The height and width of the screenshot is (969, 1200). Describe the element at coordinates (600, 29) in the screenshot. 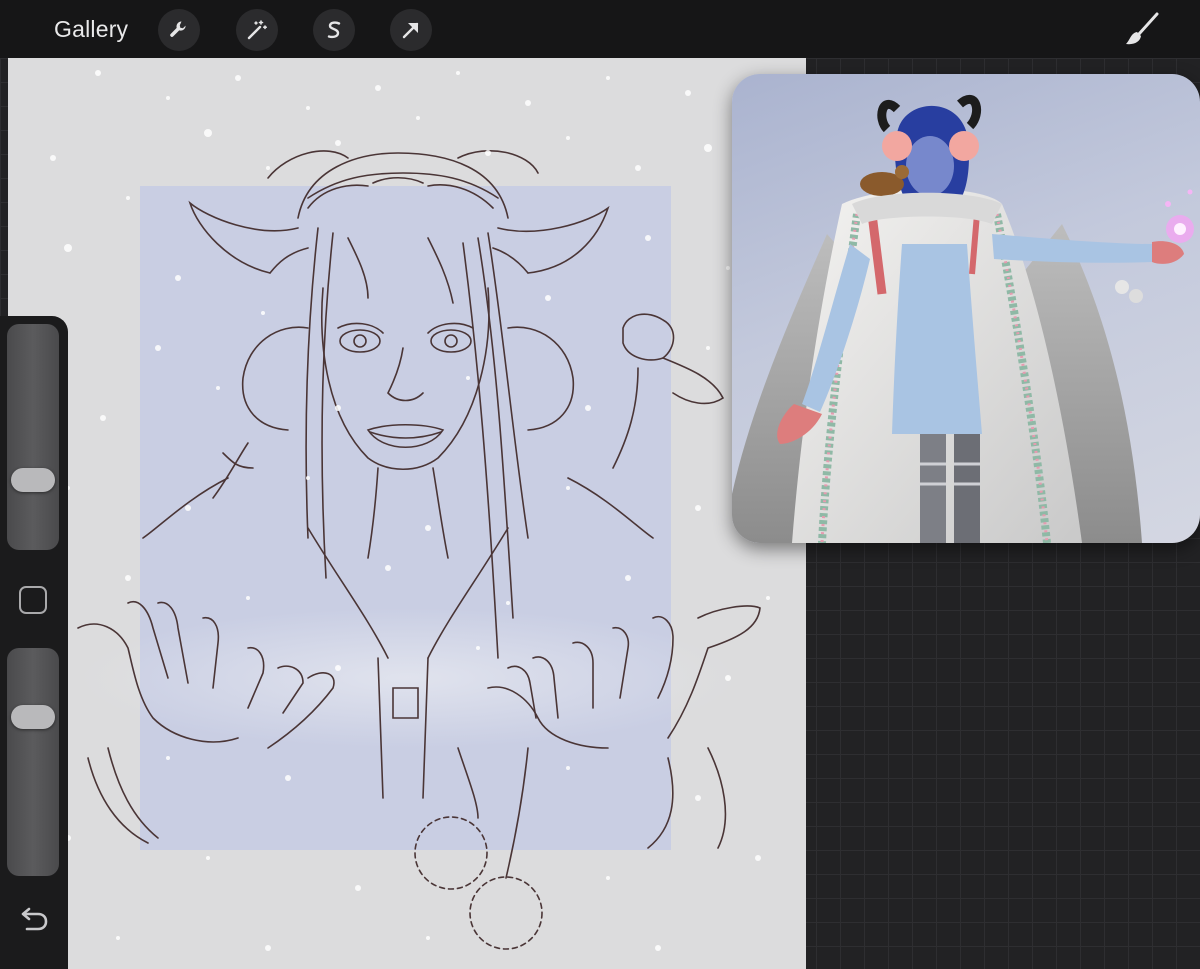

I see `top-toolbar: Gallery` at that location.